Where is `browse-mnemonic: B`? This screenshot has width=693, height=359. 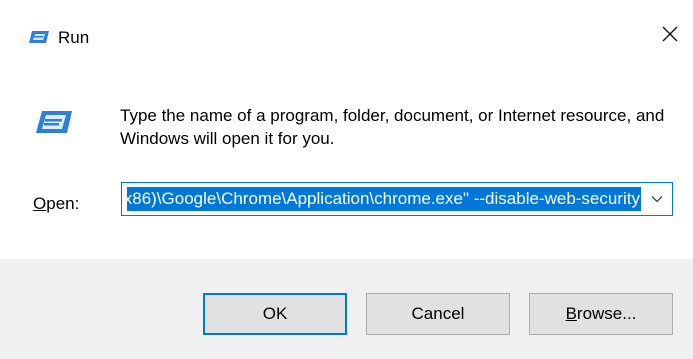
browse-mnemonic: B is located at coordinates (571, 313).